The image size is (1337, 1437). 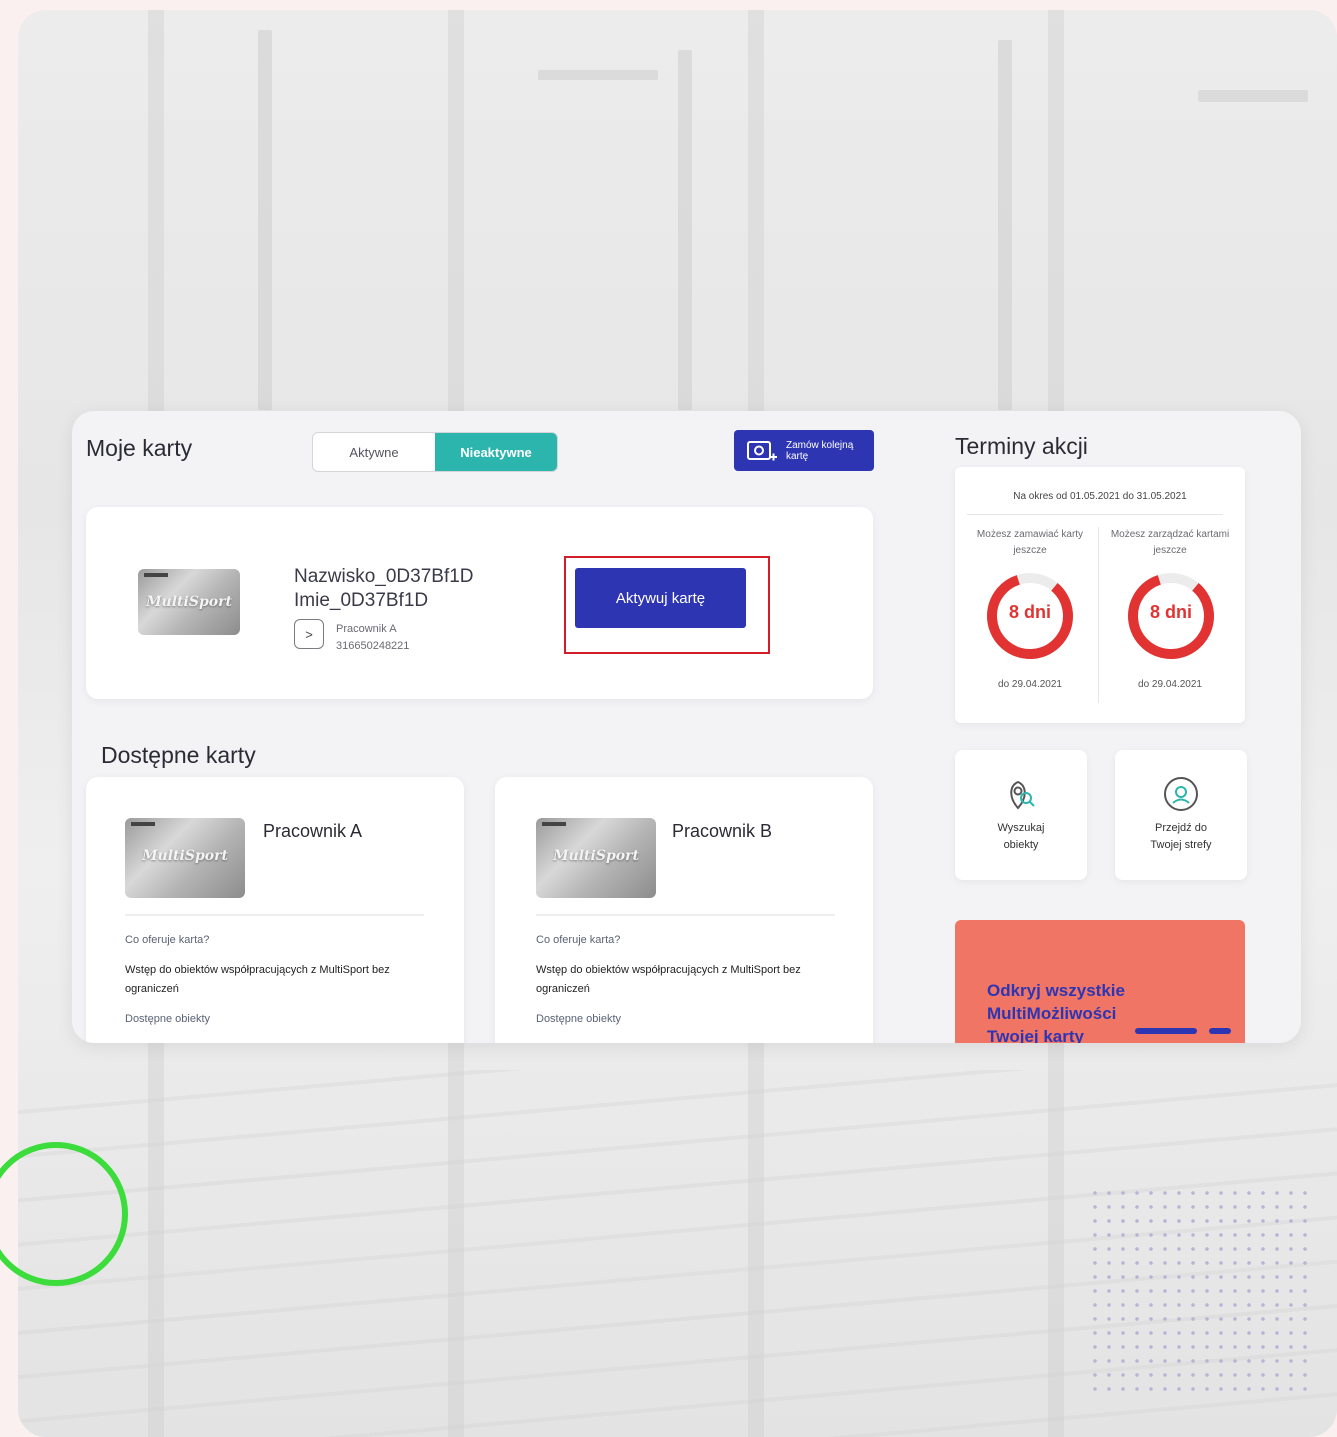 I want to click on card-type: Pracownik A, so click(x=366, y=629).